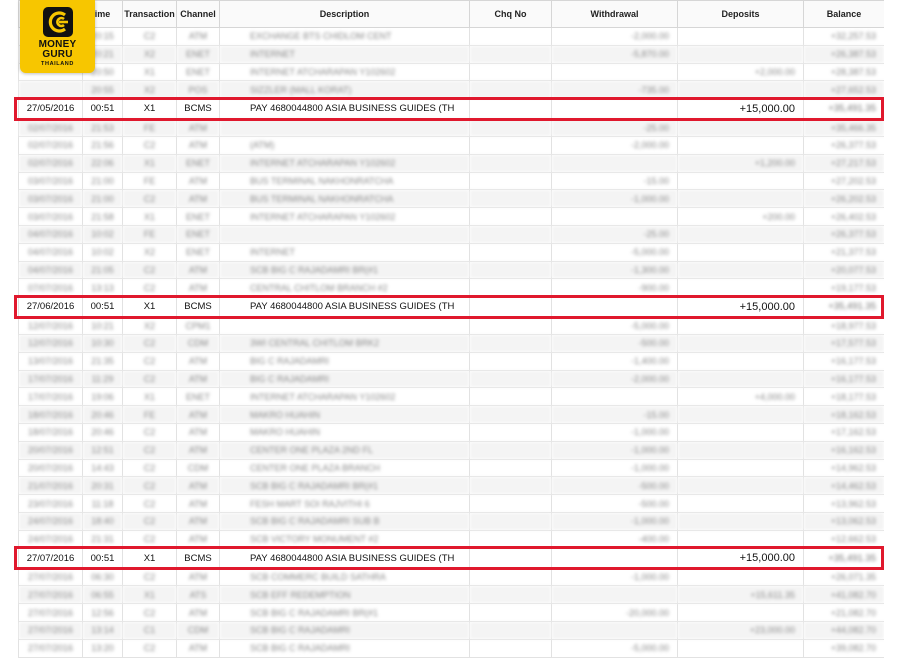 The width and height of the screenshot is (900, 665). Describe the element at coordinates (102, 361) in the screenshot. I see `cell-time: 21:35` at that location.